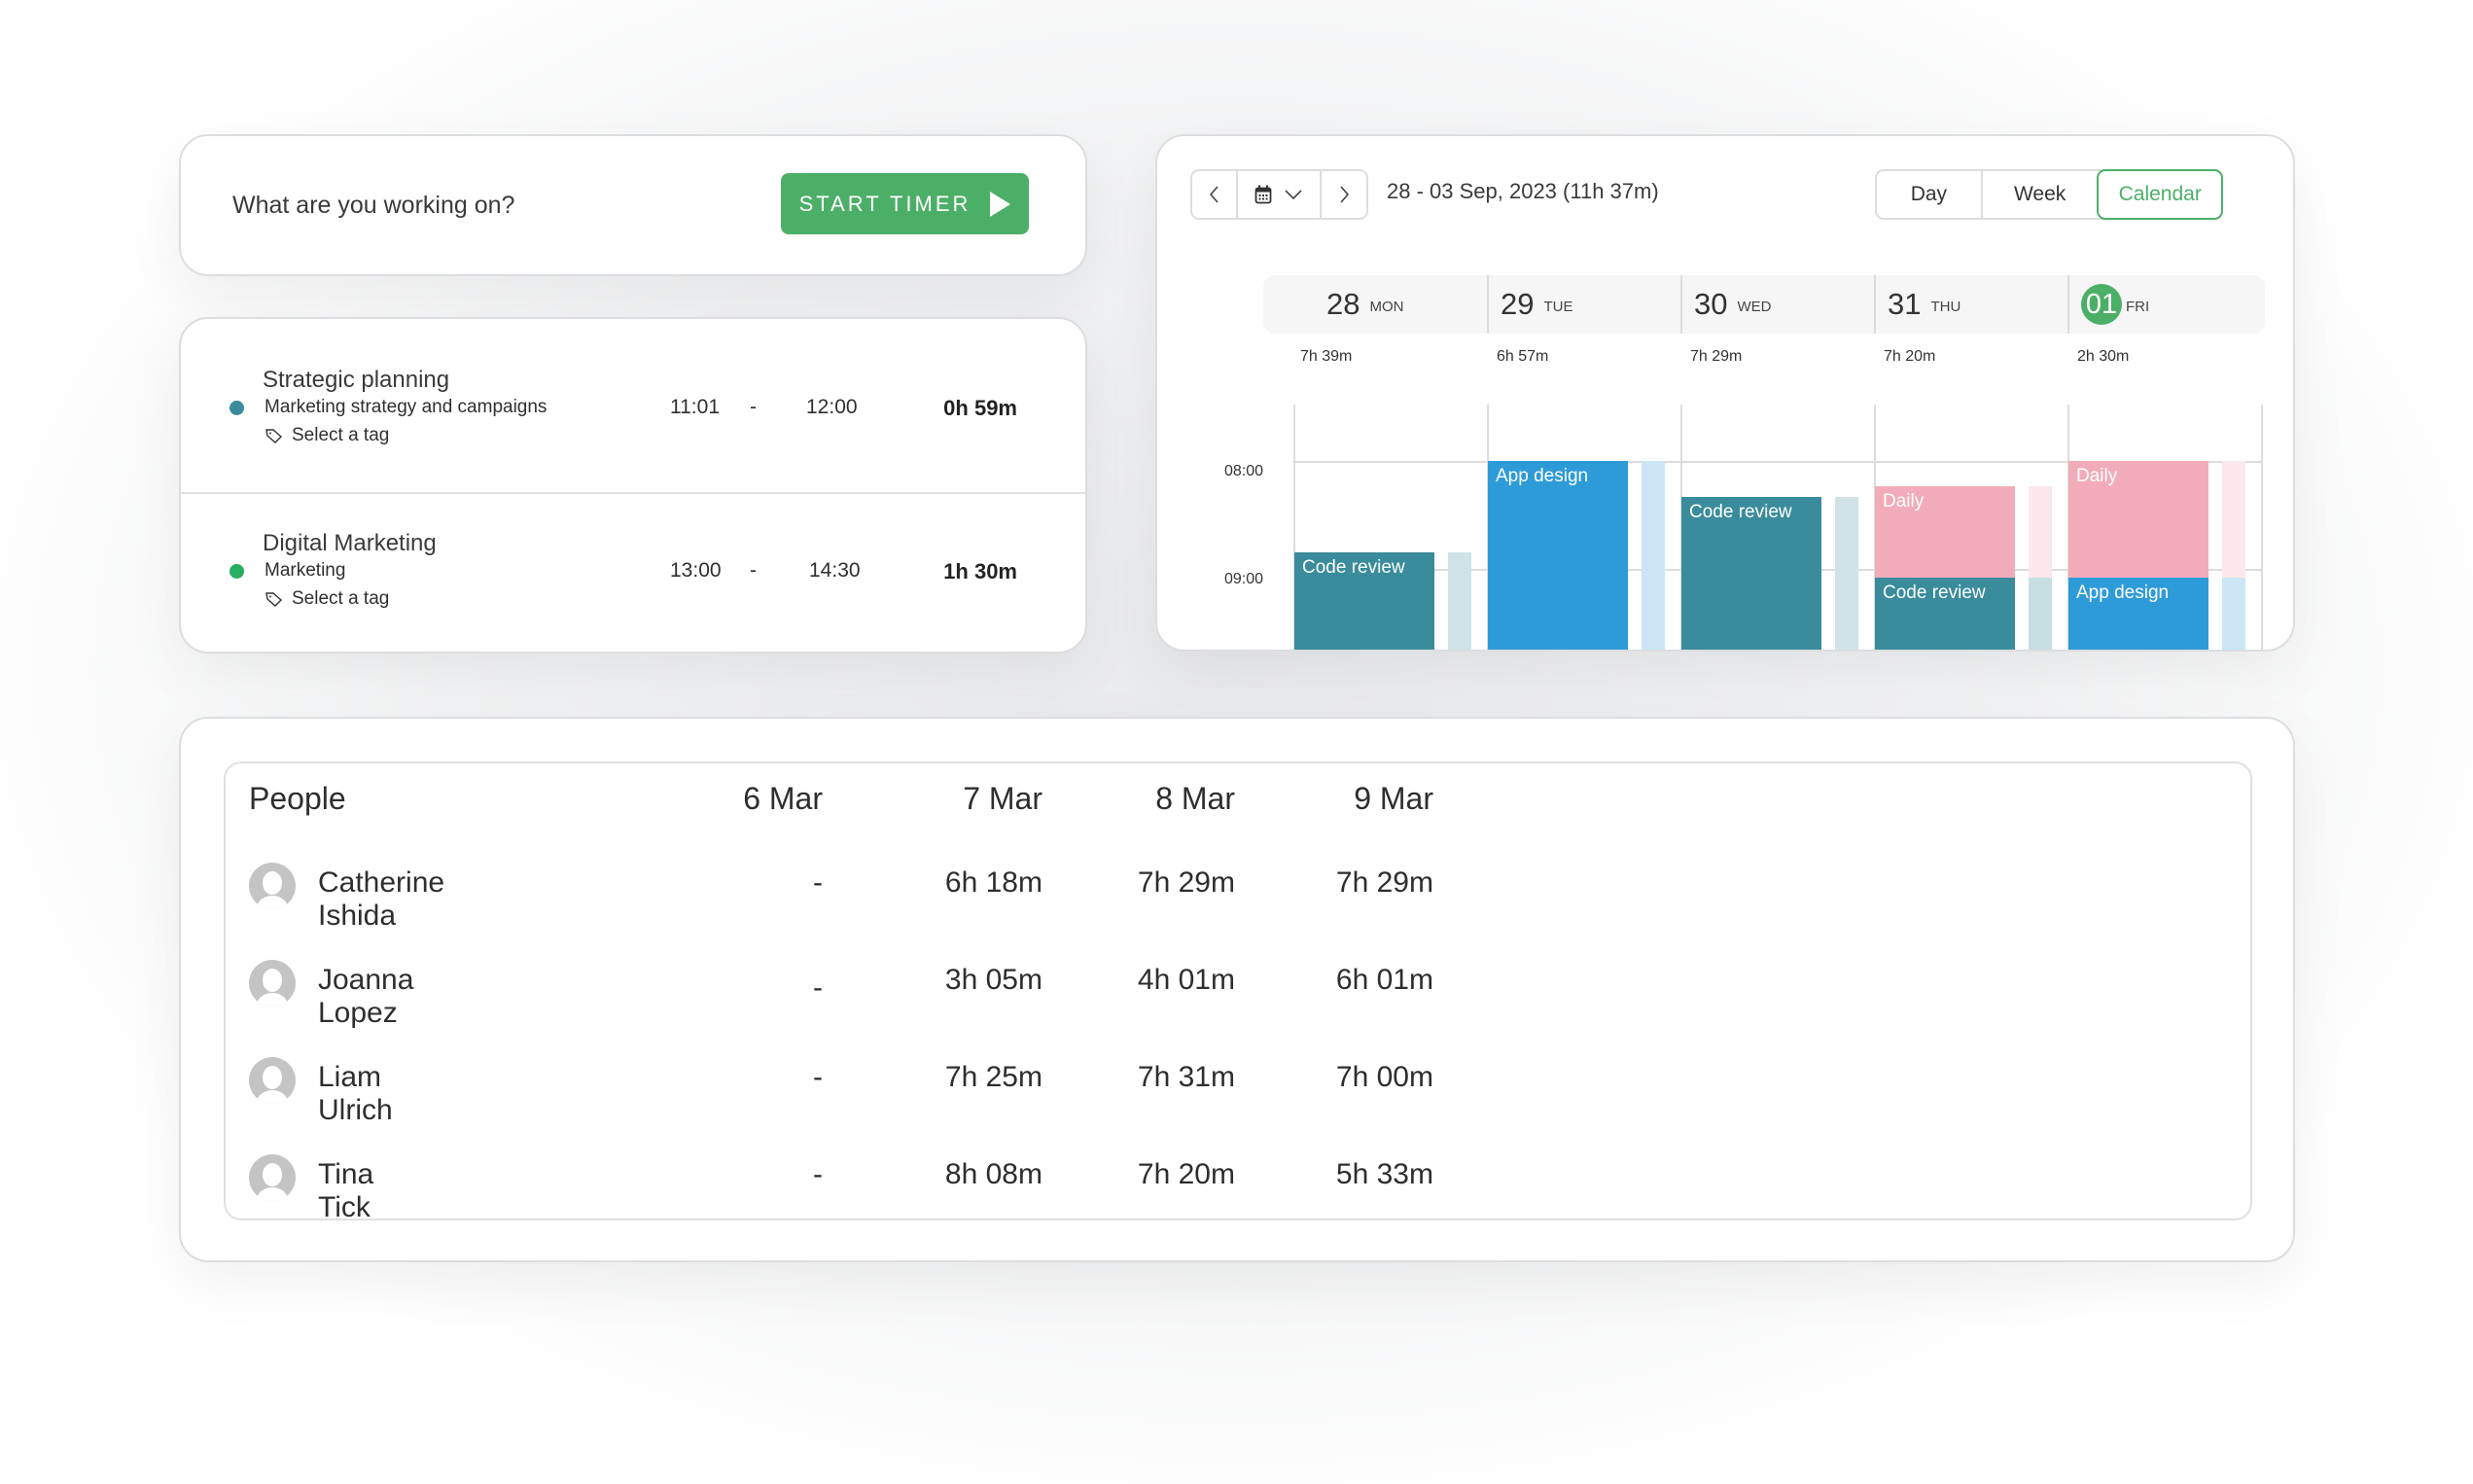 Image resolution: width=2473 pixels, height=1484 pixels. What do you see at coordinates (1214, 195) in the screenshot?
I see `previous-week-button` at bounding box center [1214, 195].